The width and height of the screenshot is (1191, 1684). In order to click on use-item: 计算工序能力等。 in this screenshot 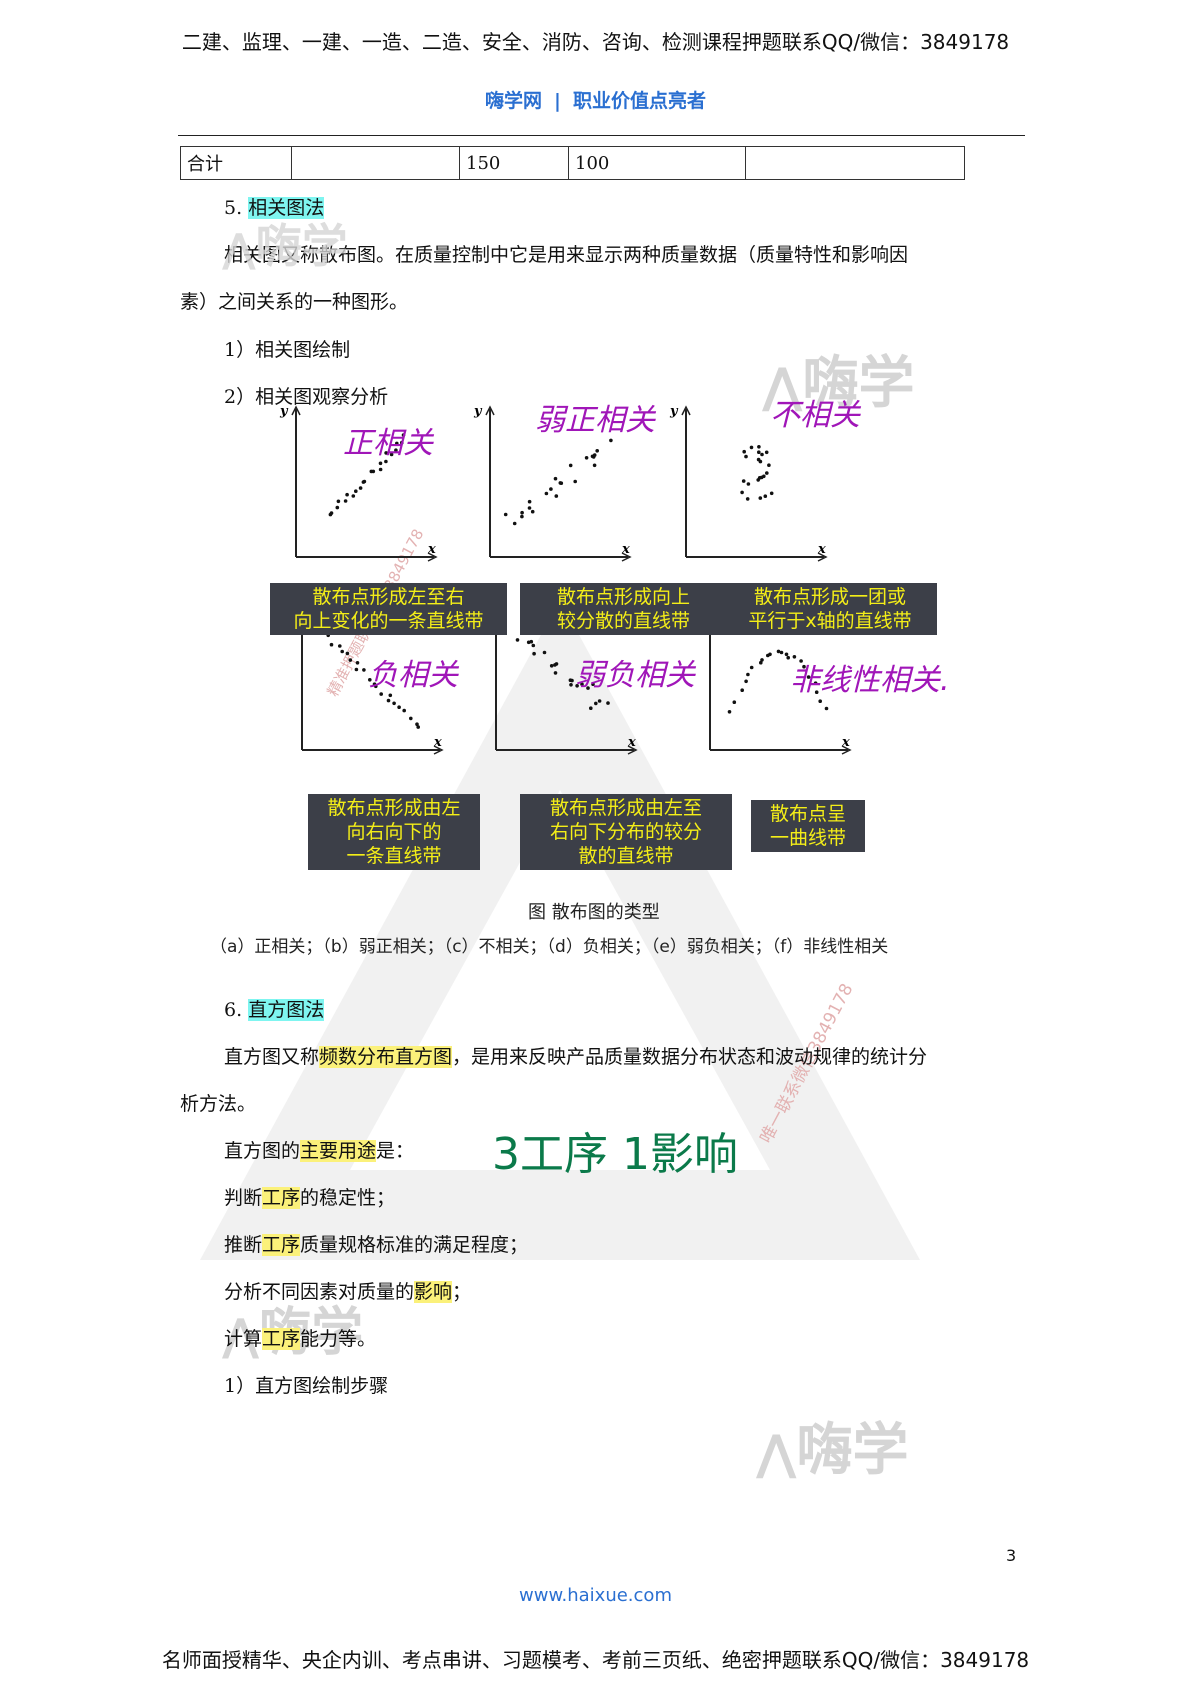, I will do `click(300, 1339)`.